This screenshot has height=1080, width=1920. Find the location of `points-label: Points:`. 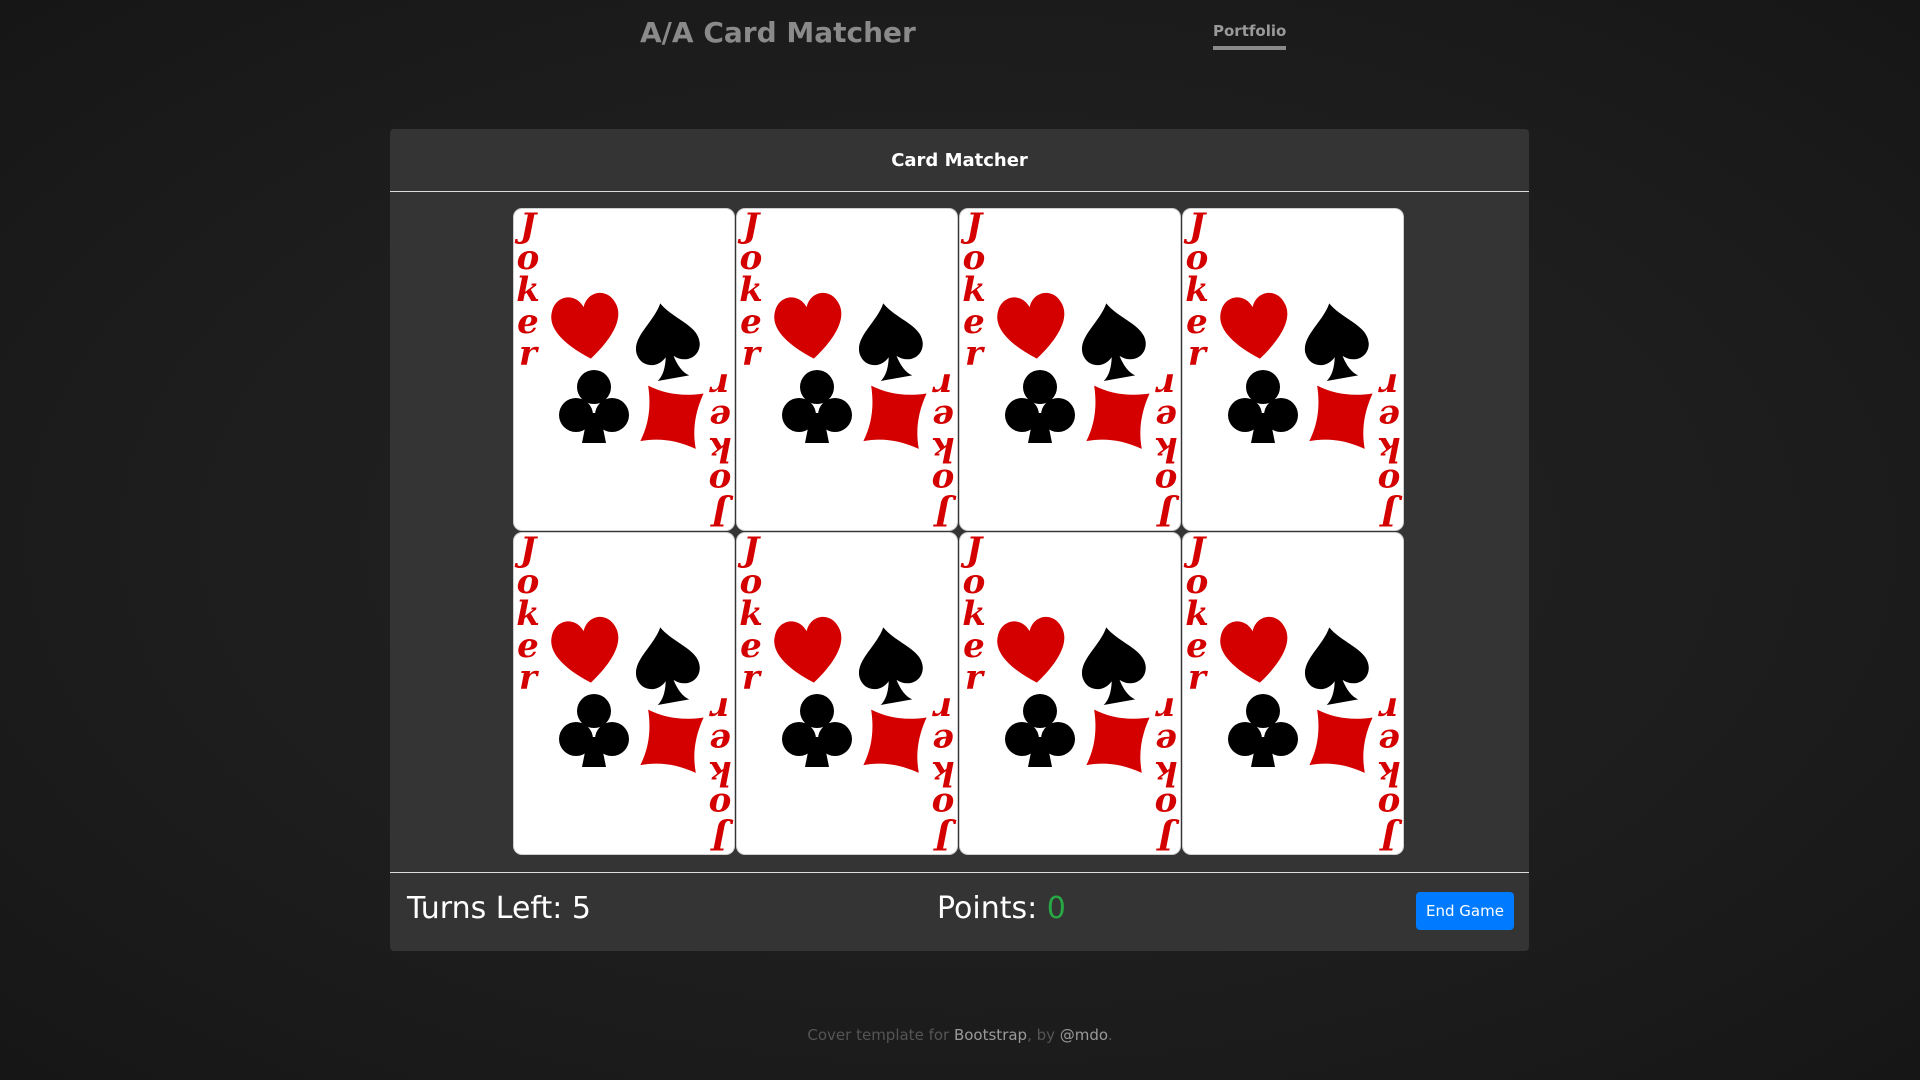

points-label: Points: is located at coordinates (987, 908).